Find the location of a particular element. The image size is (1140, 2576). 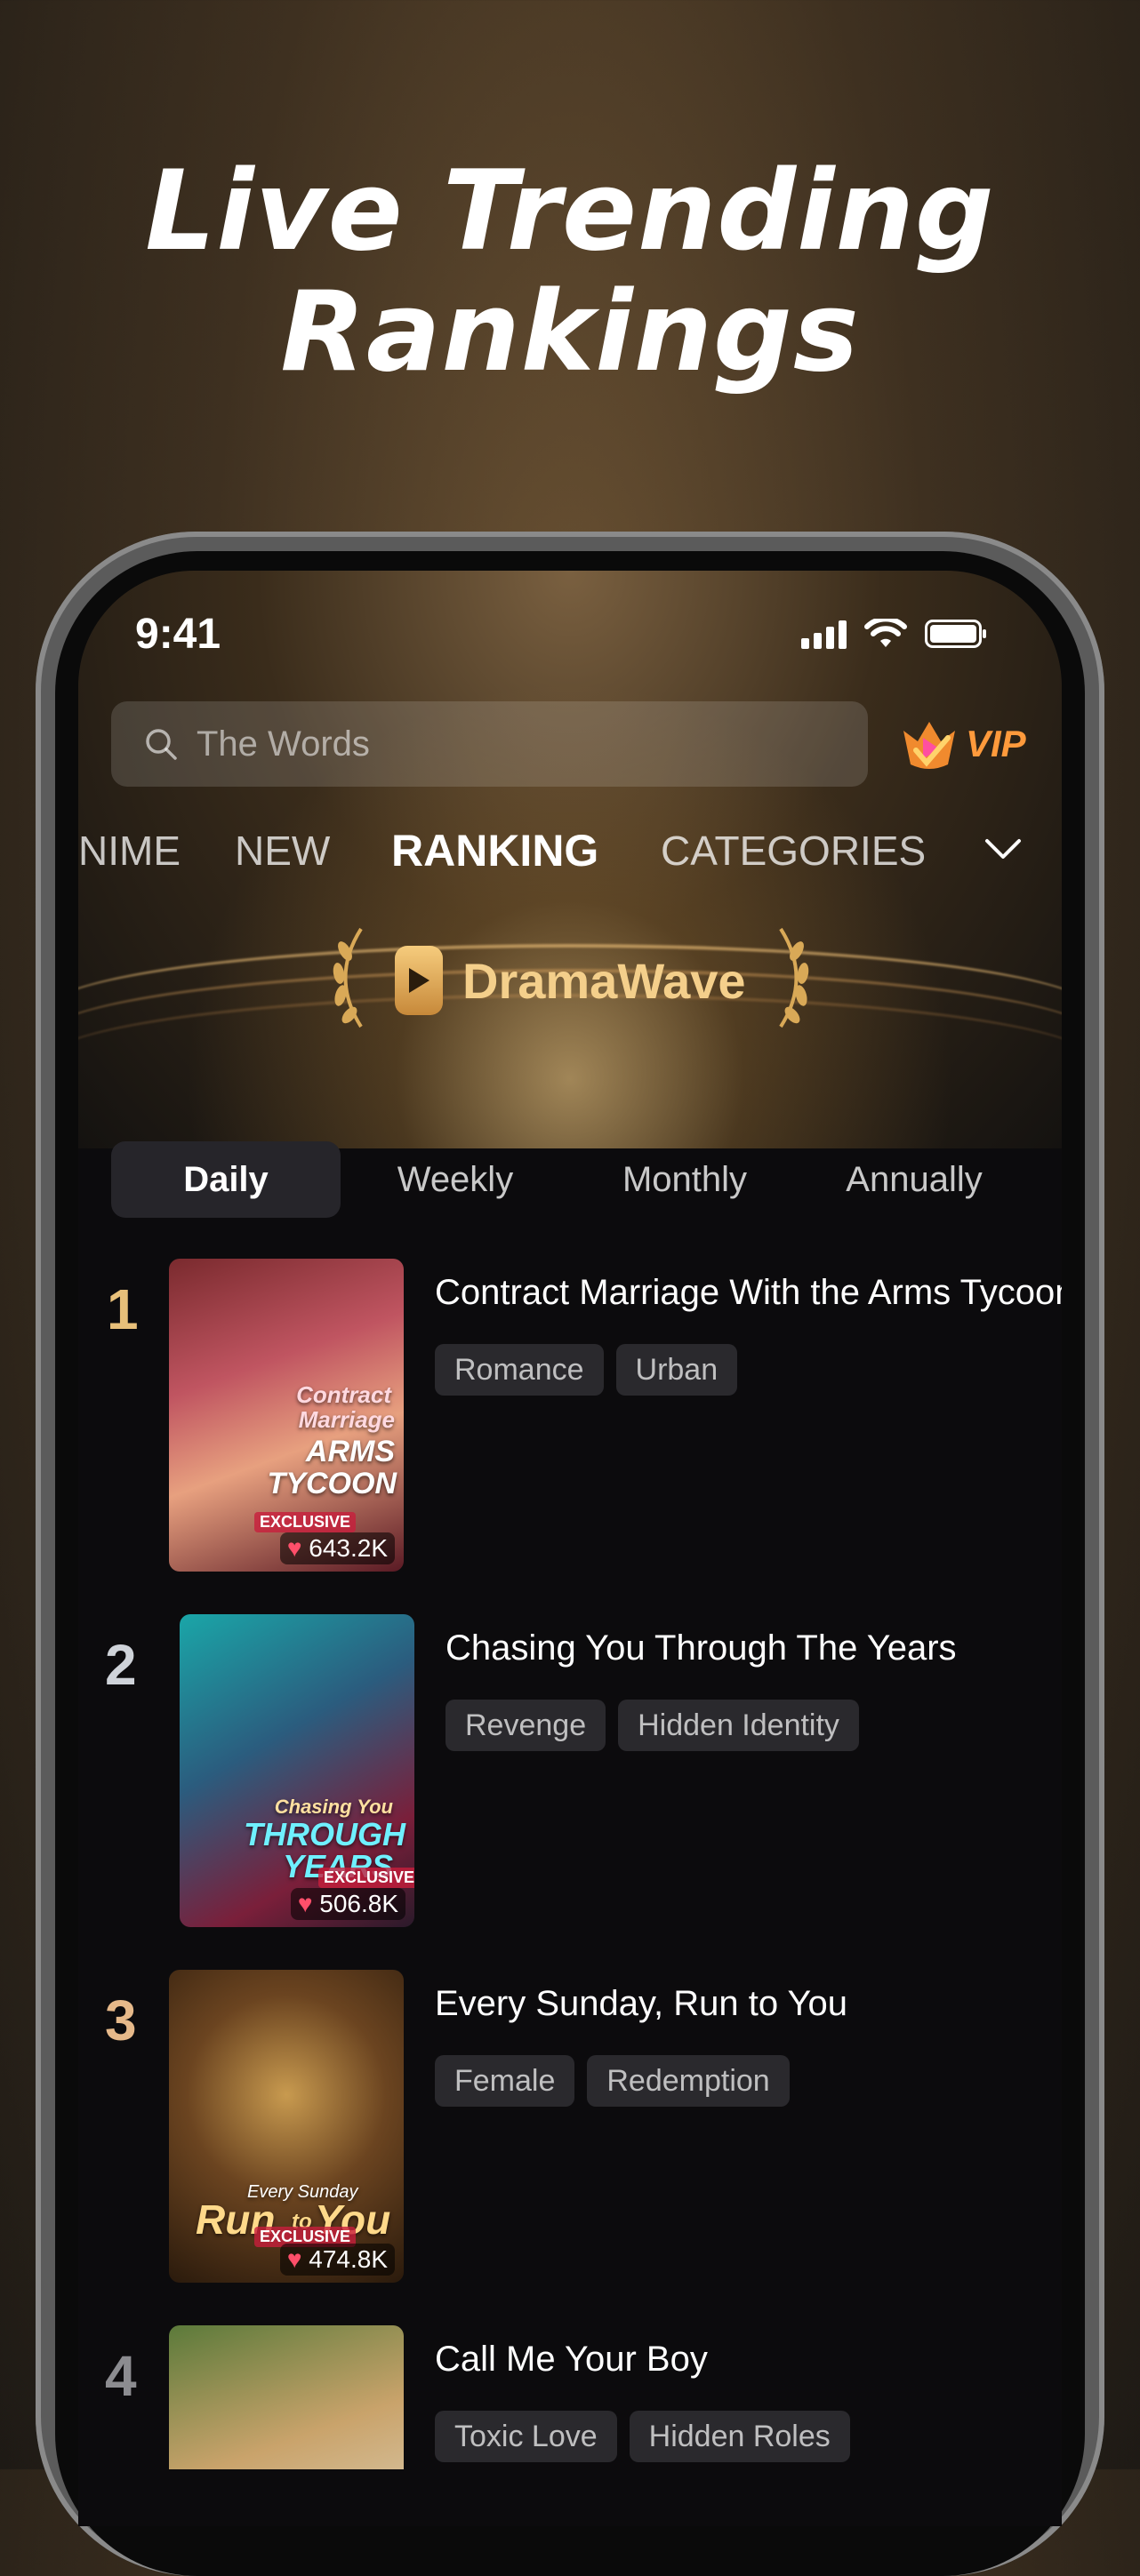

play-logo-icon is located at coordinates (419, 980).